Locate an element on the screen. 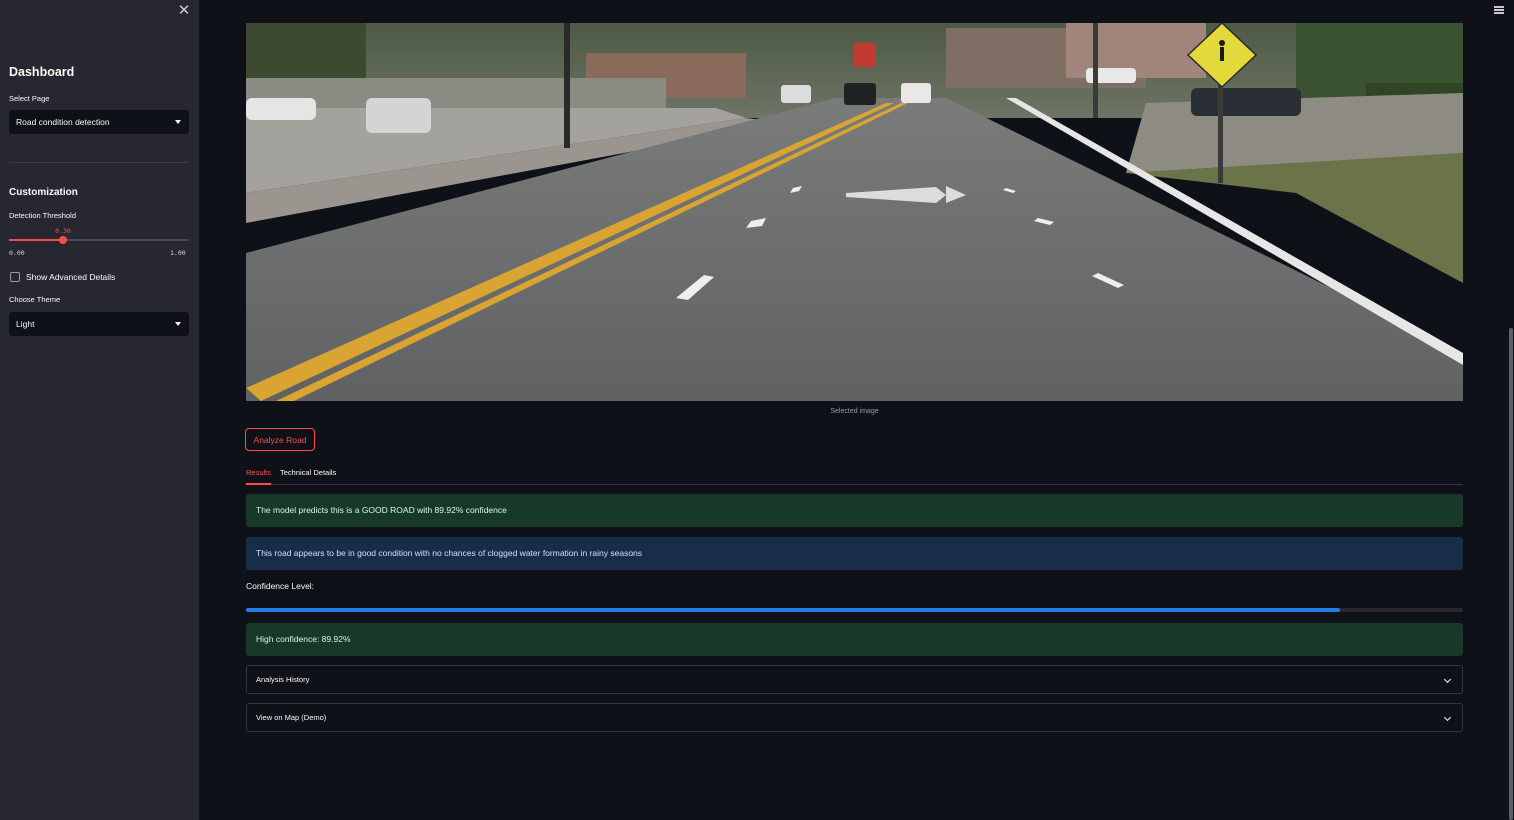 Image resolution: width=1514 pixels, height=820 pixels. confidence-alert: High confidence: 89.92% is located at coordinates (854, 639).